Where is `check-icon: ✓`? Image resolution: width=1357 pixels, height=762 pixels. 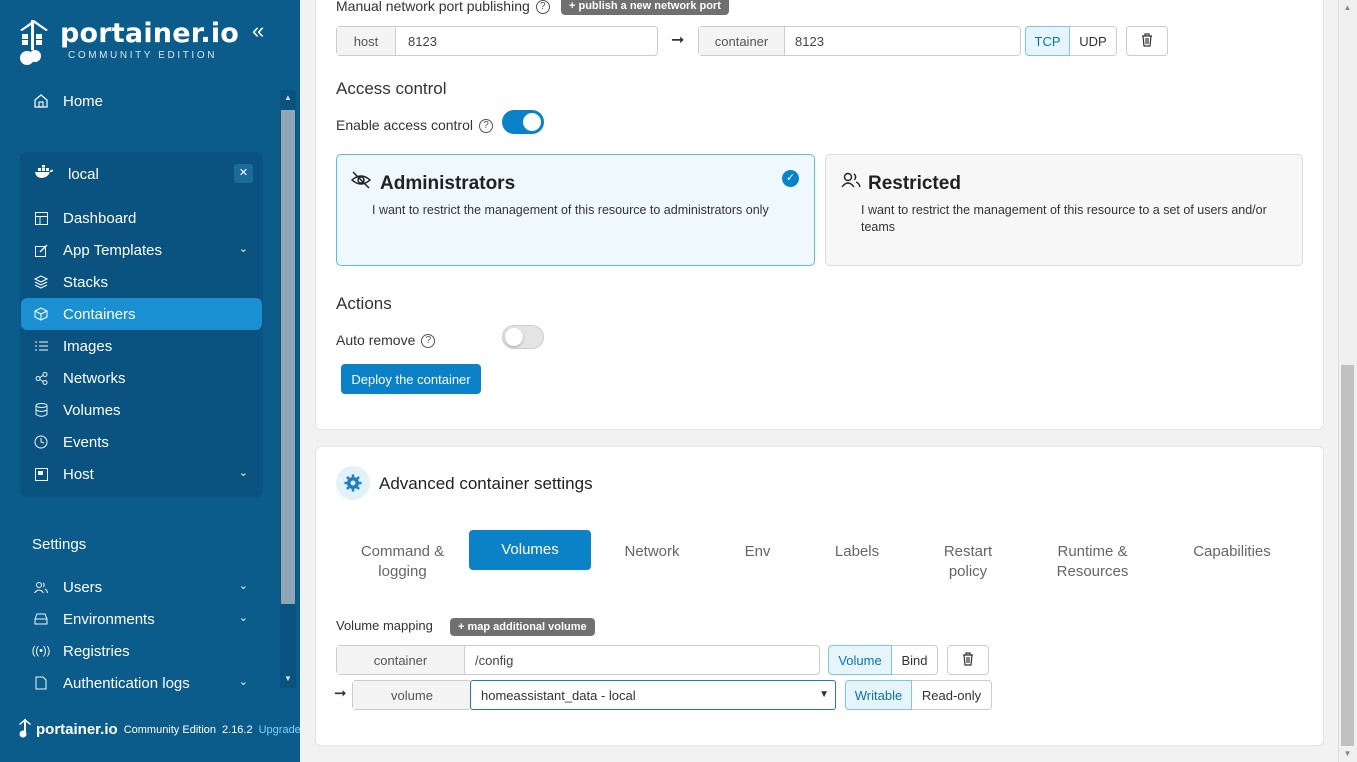
check-icon: ✓ is located at coordinates (790, 178).